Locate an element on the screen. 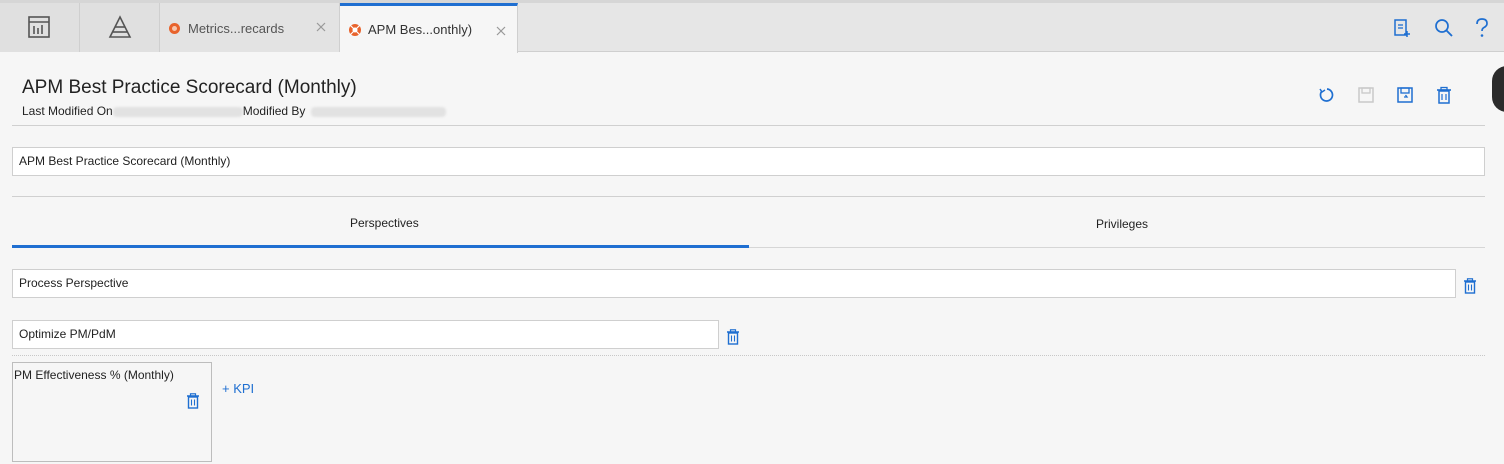 This screenshot has height=464, width=1504. tab-metrics-scorecards: Metrics...recards is located at coordinates (250, 27).